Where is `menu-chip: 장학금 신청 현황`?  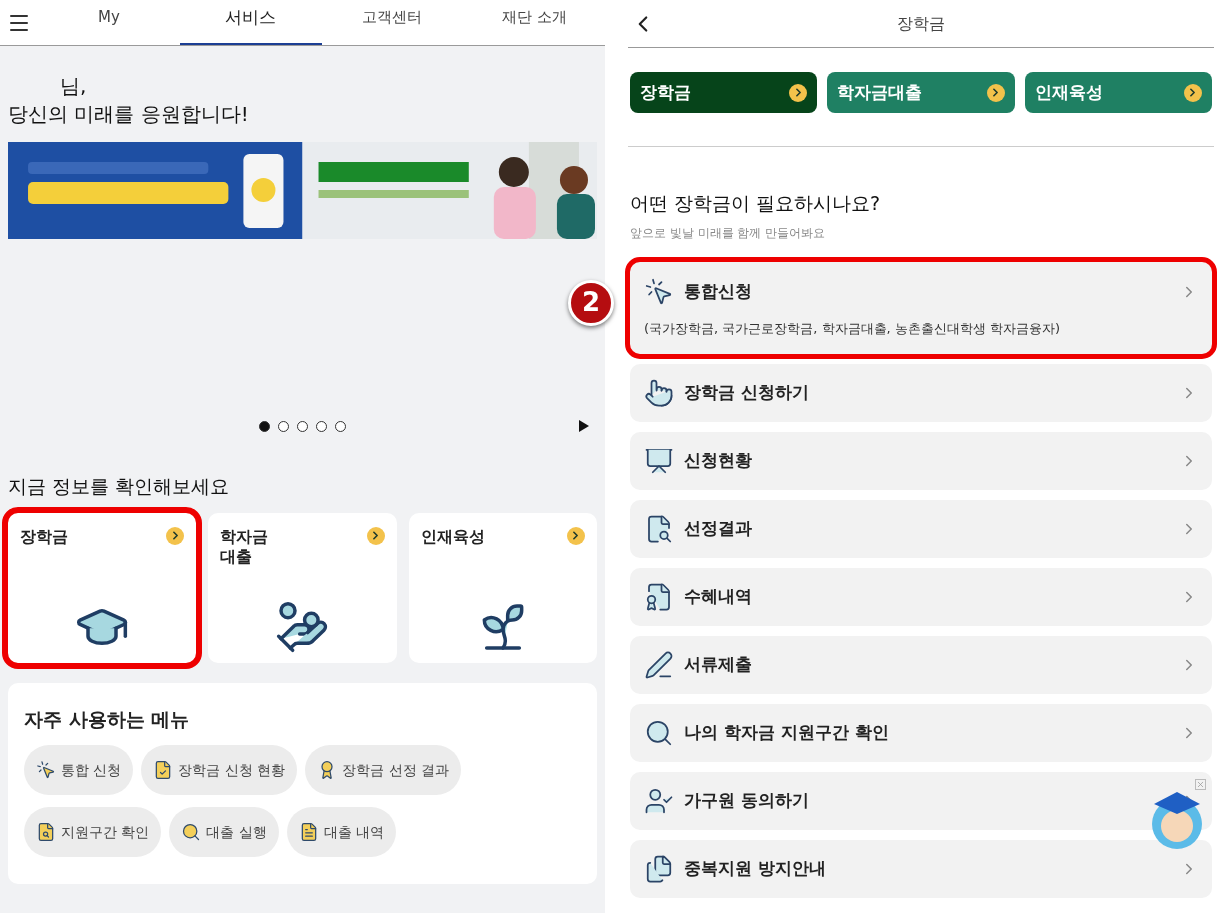 menu-chip: 장학금 신청 현황 is located at coordinates (219, 770).